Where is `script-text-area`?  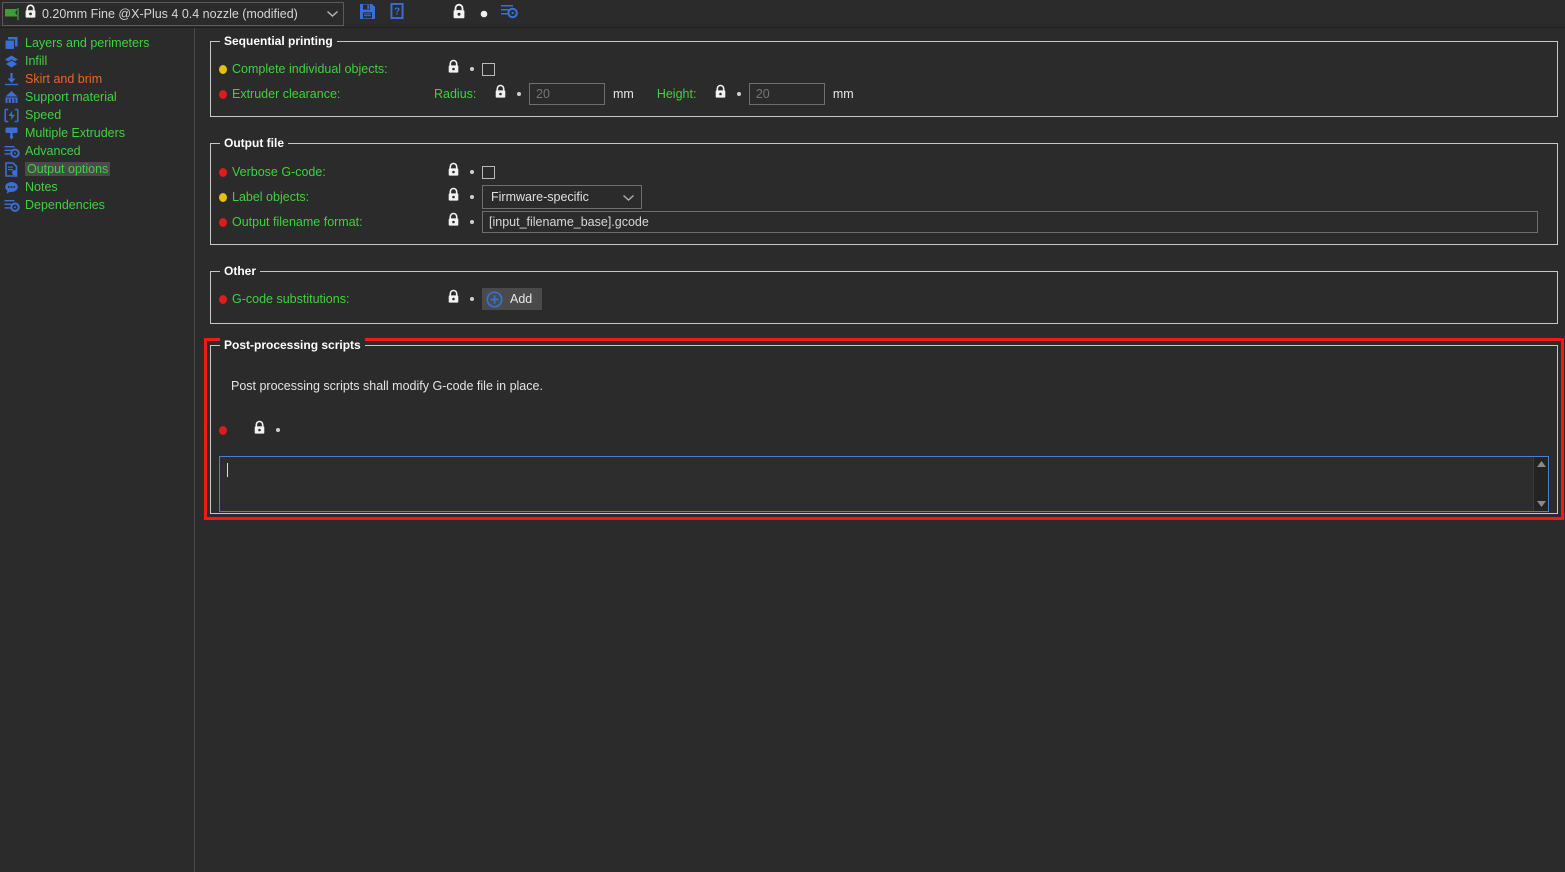 script-text-area is located at coordinates (876, 484).